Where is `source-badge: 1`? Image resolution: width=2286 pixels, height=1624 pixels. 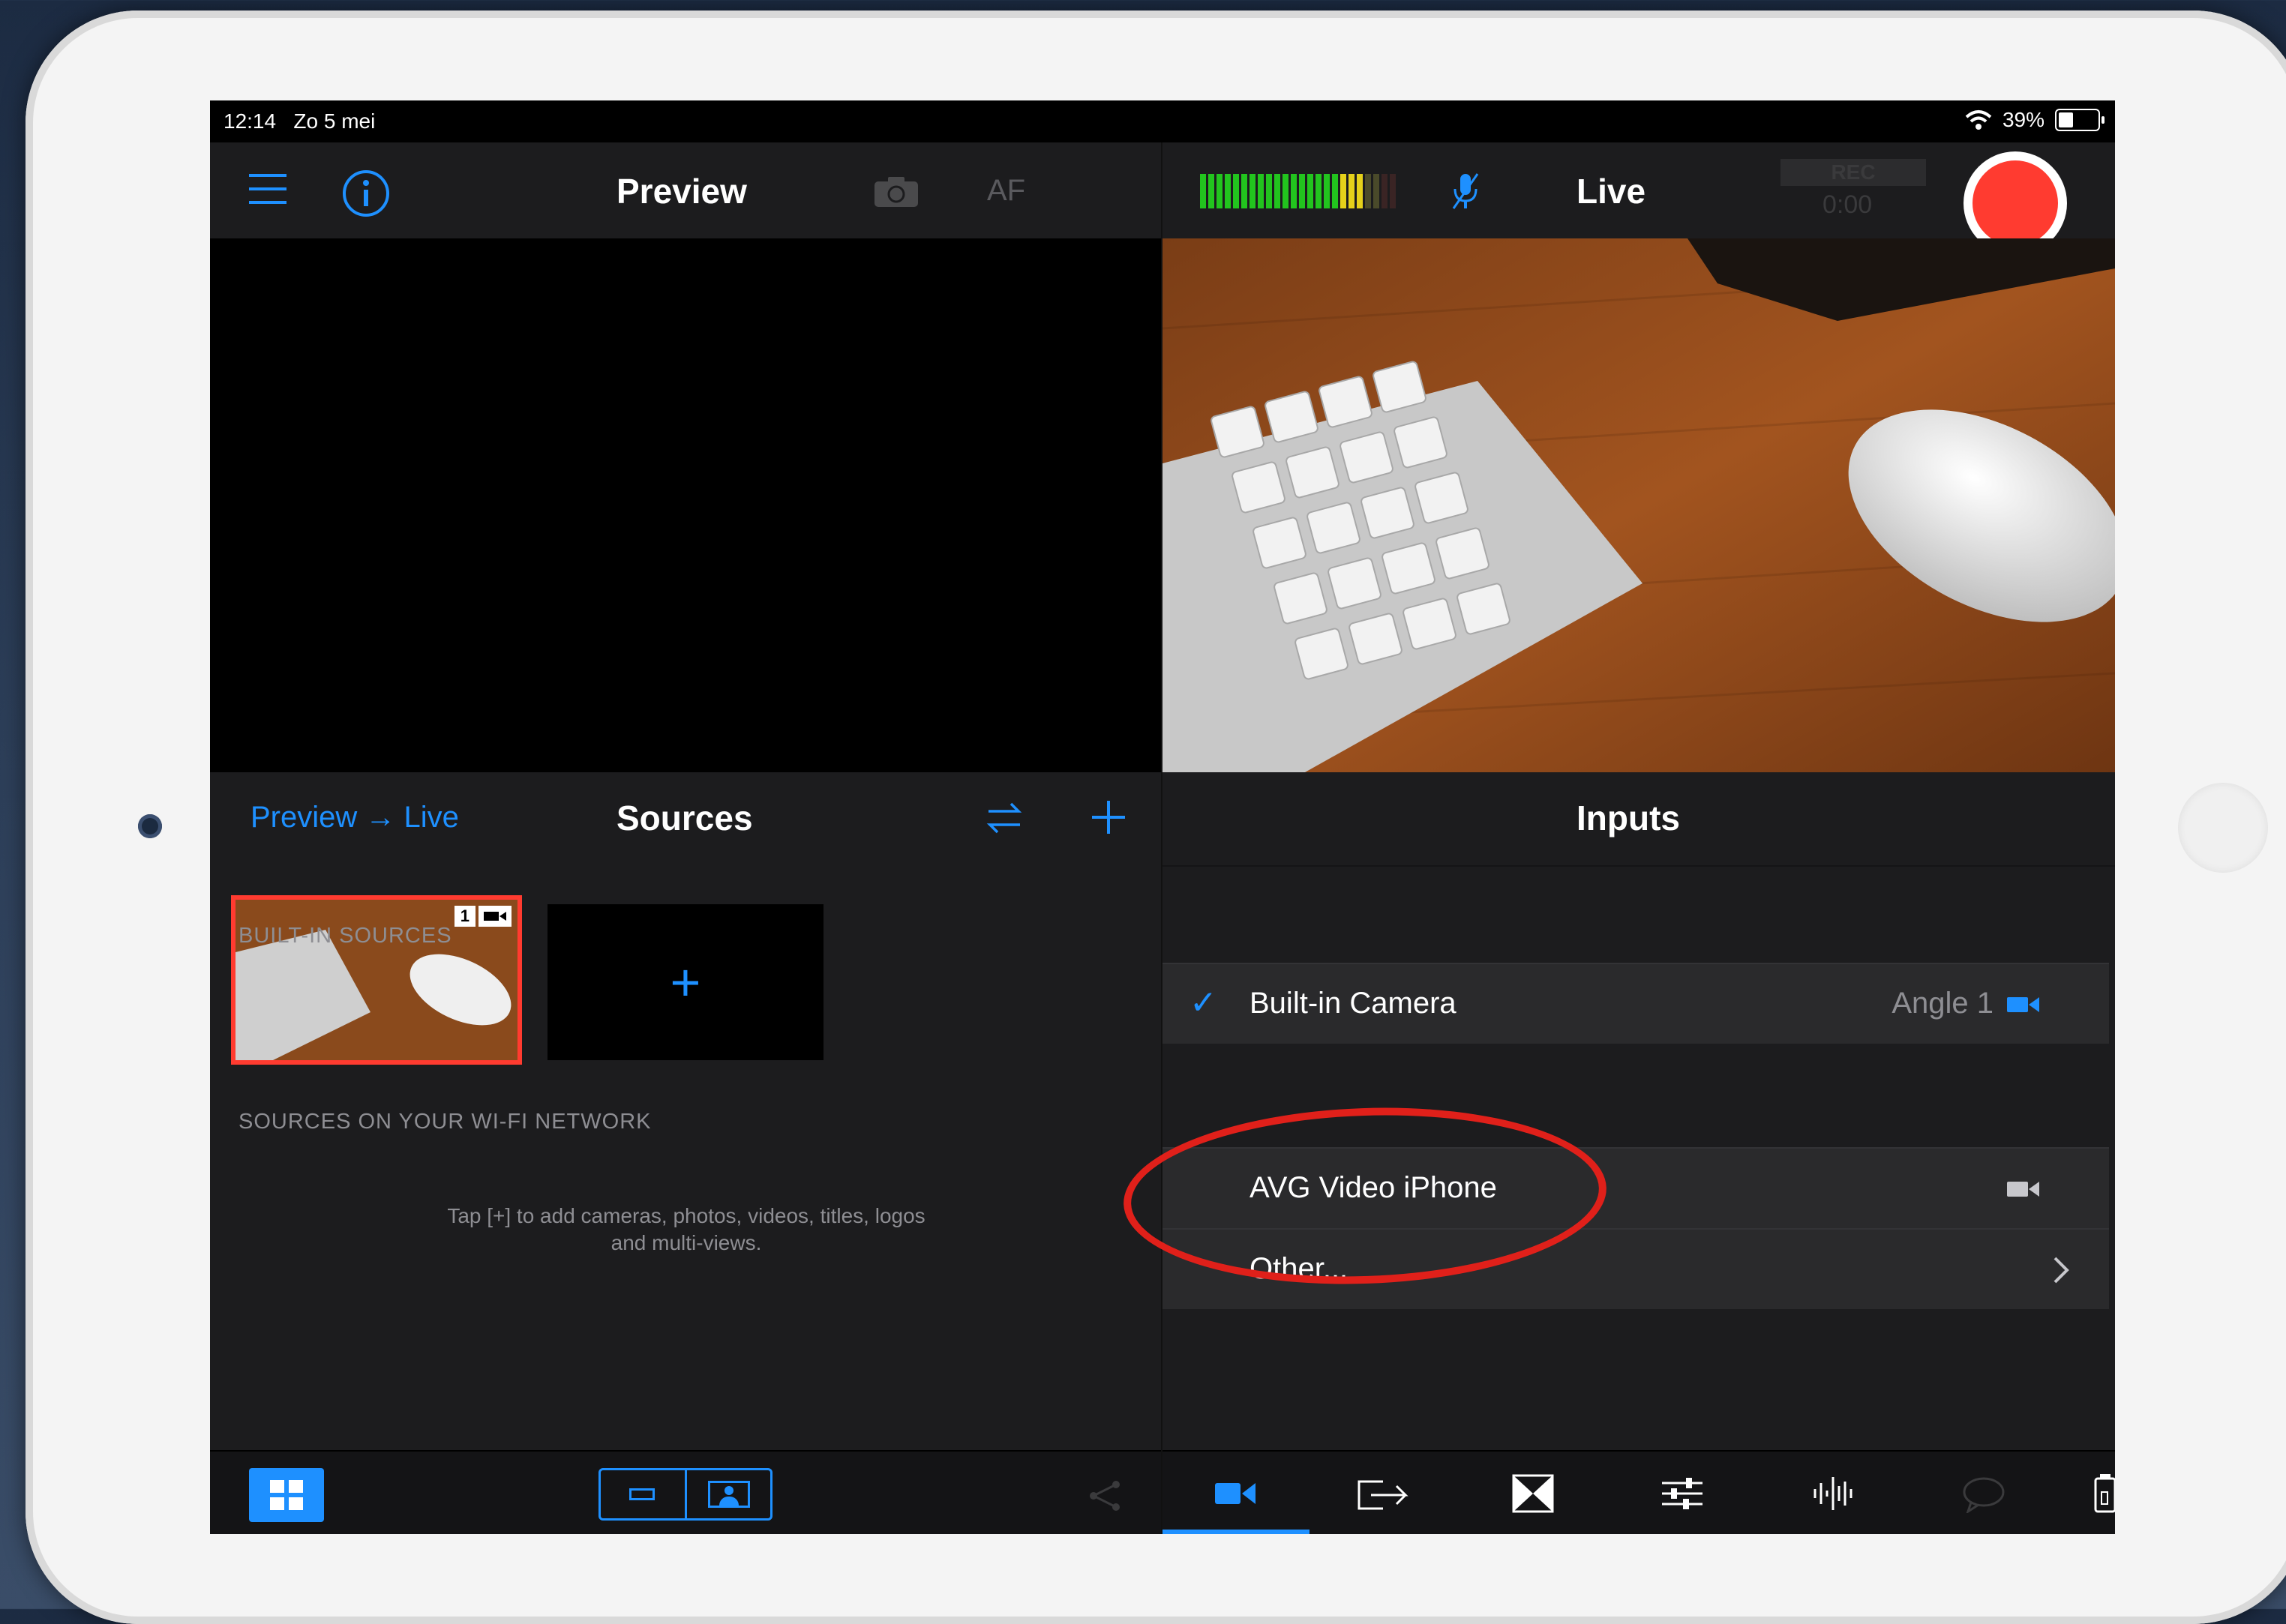
source-badge: 1 is located at coordinates (483, 916).